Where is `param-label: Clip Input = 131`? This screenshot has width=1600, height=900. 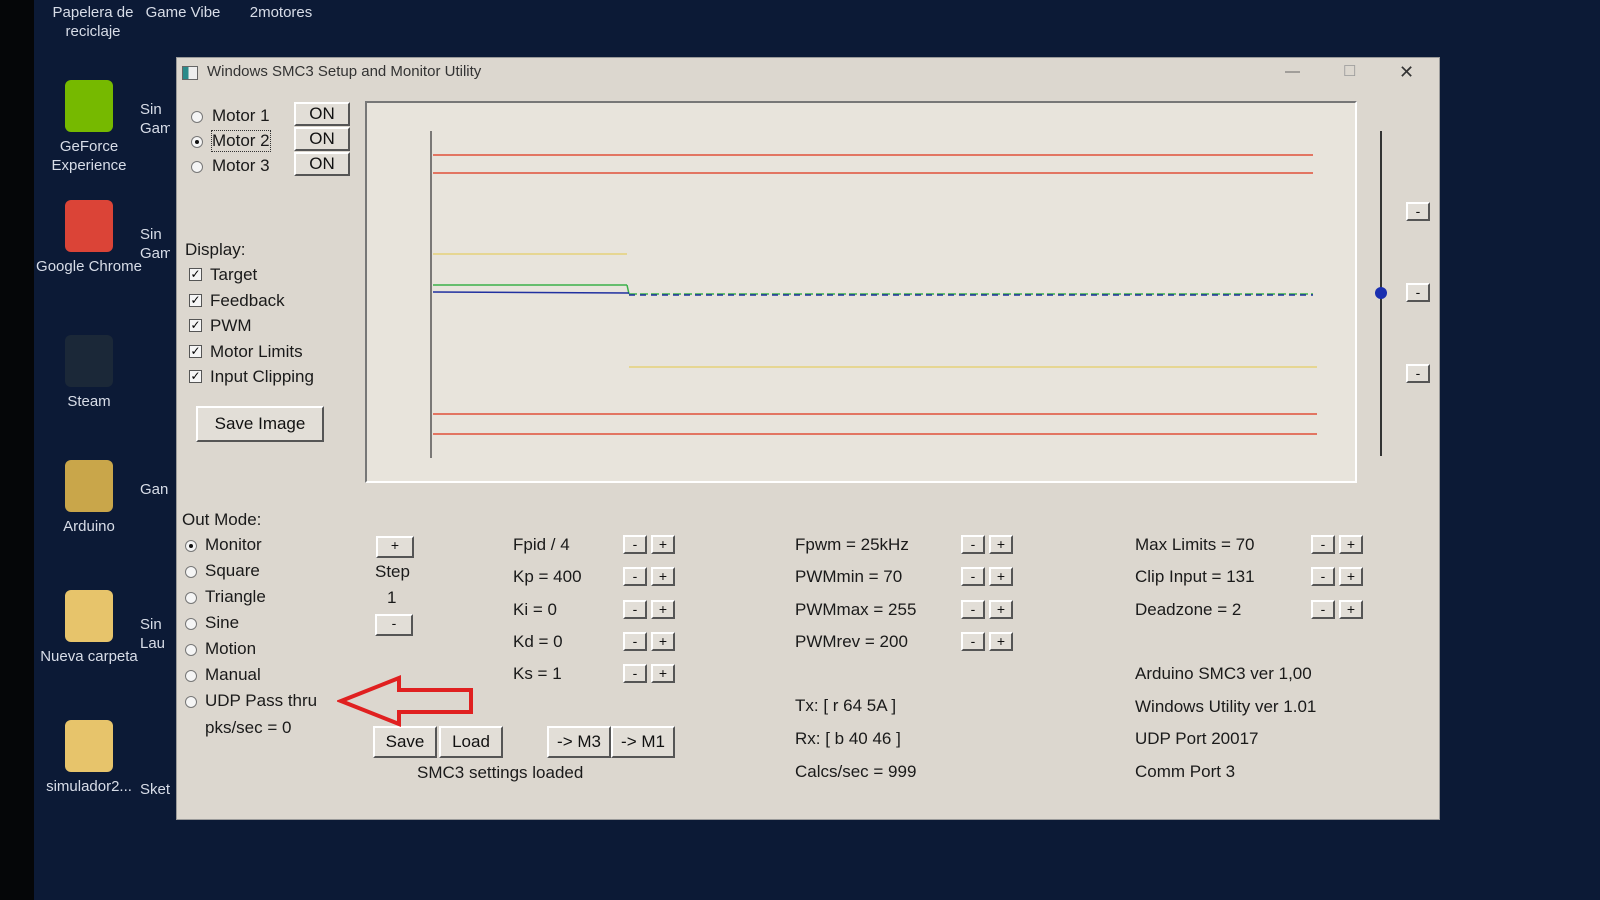 param-label: Clip Input = 131 is located at coordinates (1195, 577).